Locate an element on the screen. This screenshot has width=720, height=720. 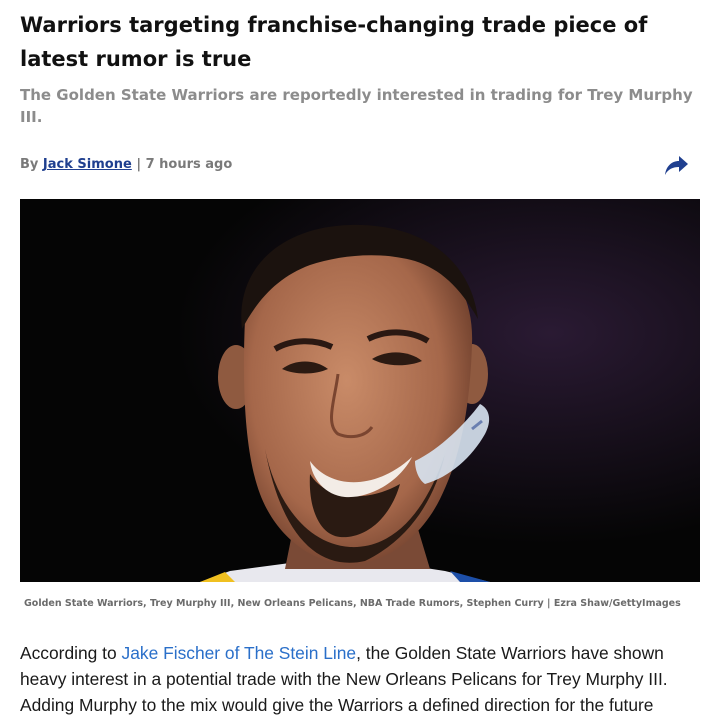
byline: By Jack Simone | 7 hours ago is located at coordinates (126, 165).